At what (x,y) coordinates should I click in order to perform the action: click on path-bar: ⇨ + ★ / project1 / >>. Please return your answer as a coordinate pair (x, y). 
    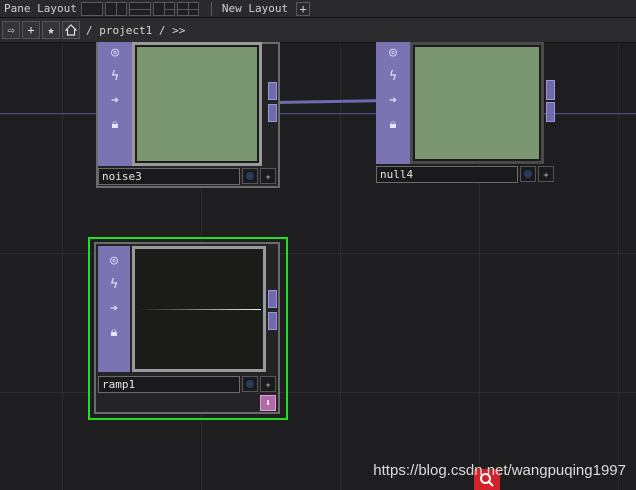
    Looking at the image, I should click on (318, 30).